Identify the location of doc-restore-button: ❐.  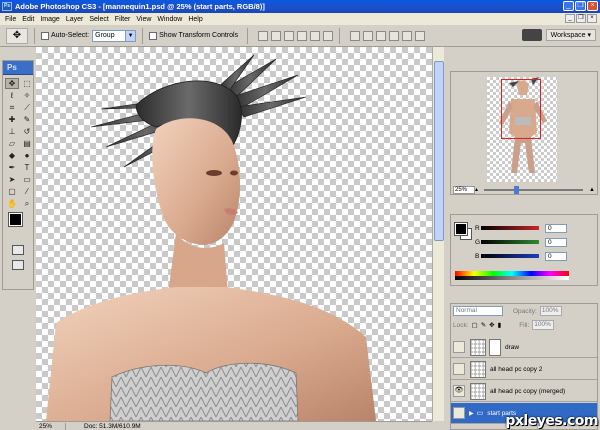
(581, 18).